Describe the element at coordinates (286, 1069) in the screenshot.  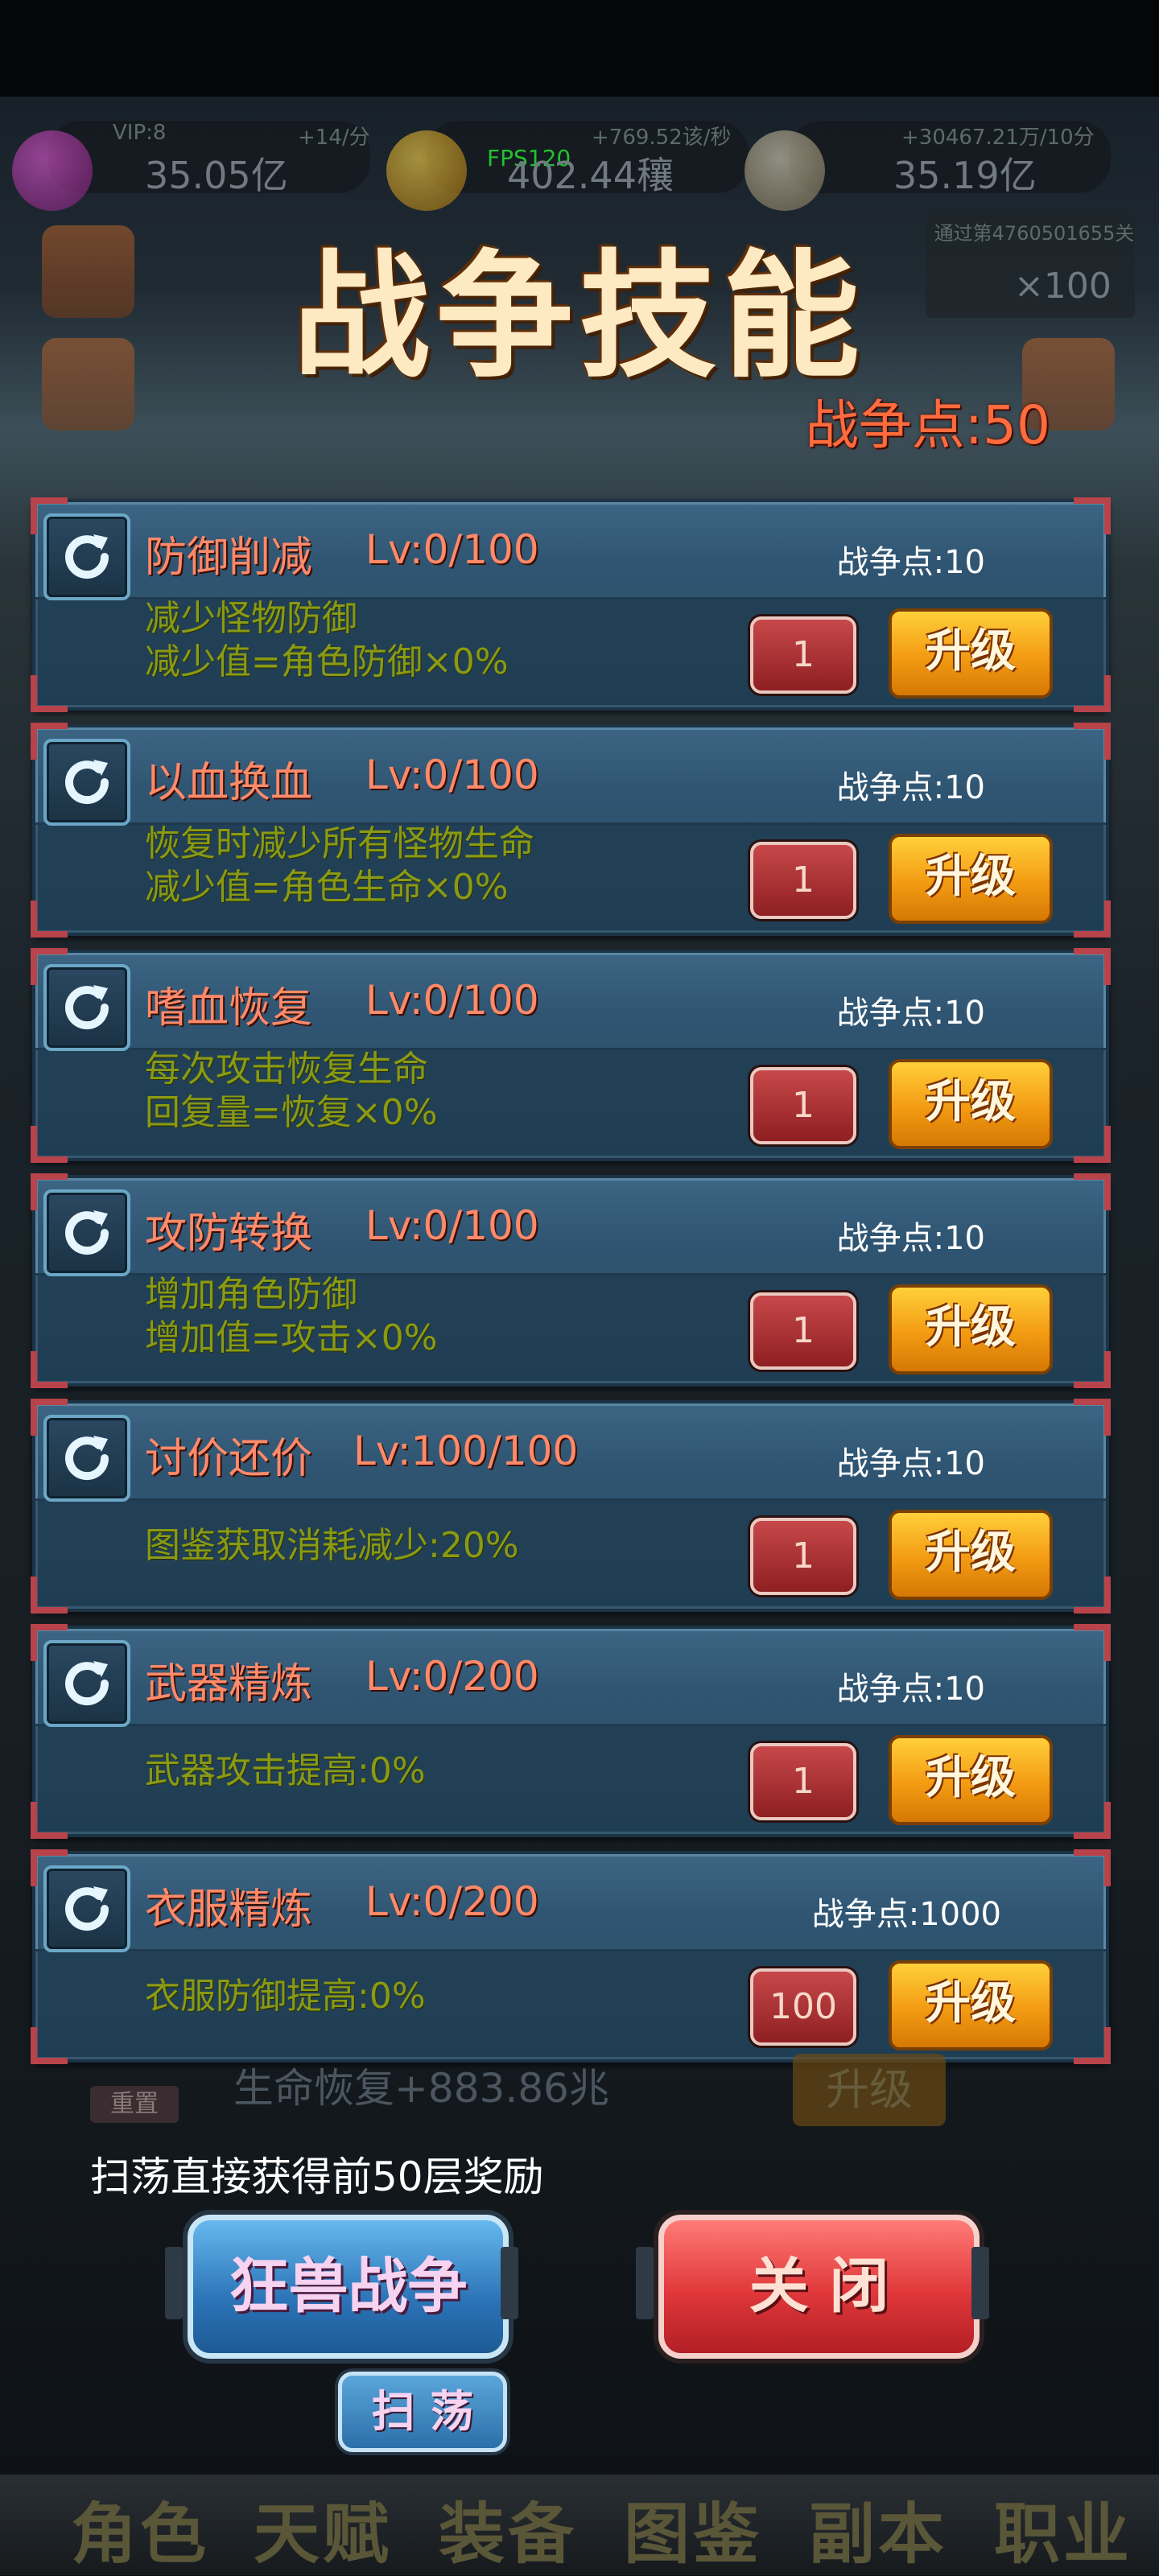
I see `desc-line: 每次攻击恢复生命` at that location.